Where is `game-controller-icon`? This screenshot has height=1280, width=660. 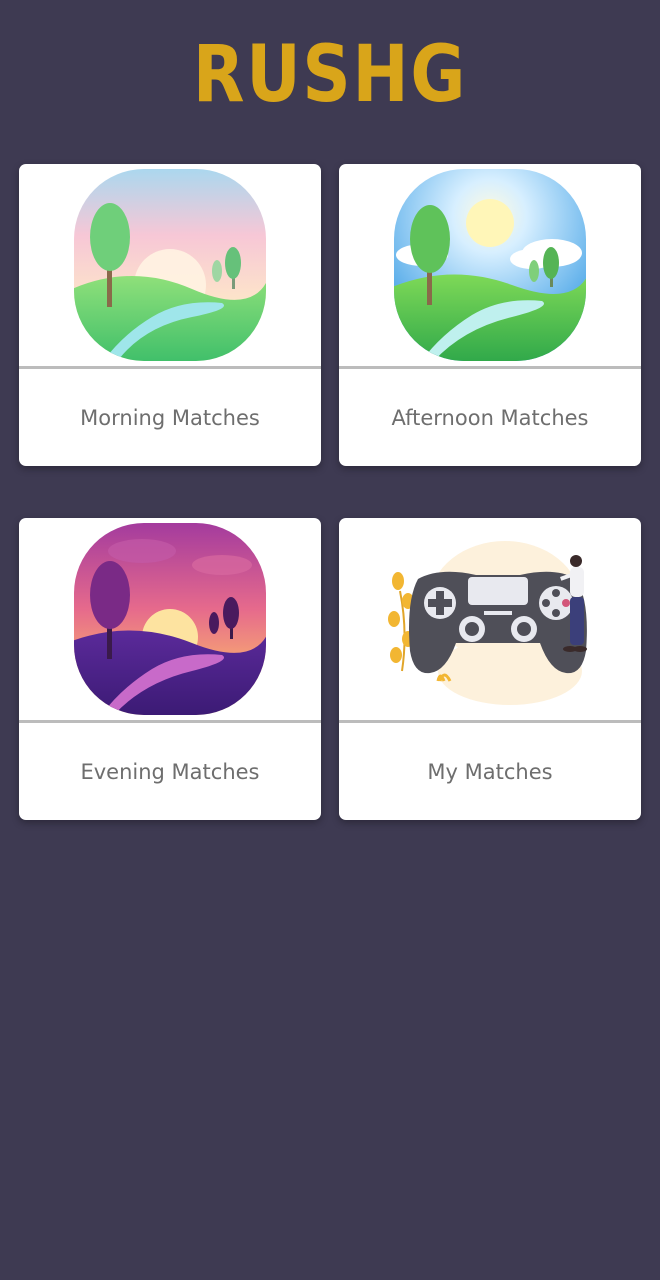
game-controller-icon is located at coordinates (490, 619).